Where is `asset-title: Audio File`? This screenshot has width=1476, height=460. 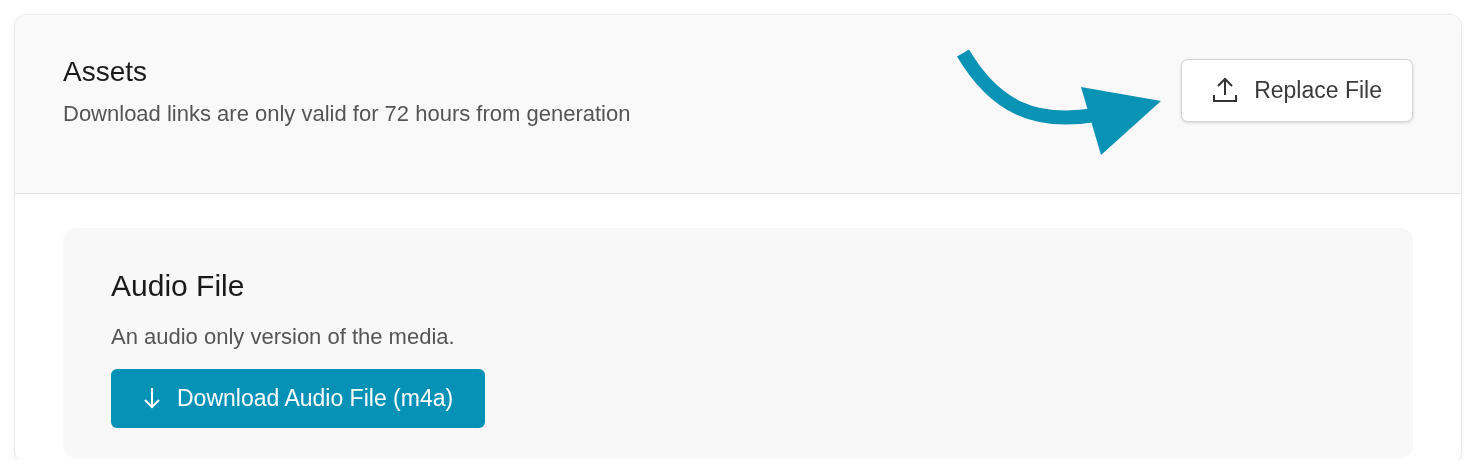 asset-title: Audio File is located at coordinates (178, 286).